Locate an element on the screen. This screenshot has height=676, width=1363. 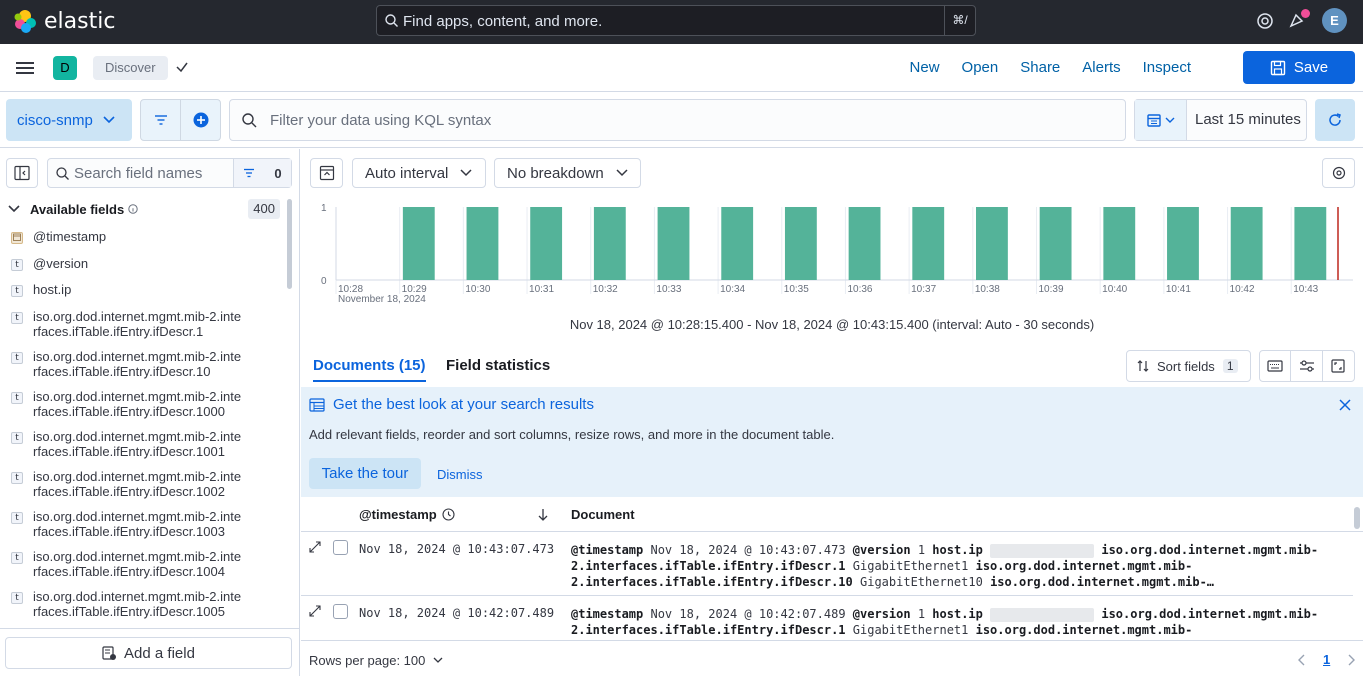
filter-menu-button is located at coordinates (160, 120).